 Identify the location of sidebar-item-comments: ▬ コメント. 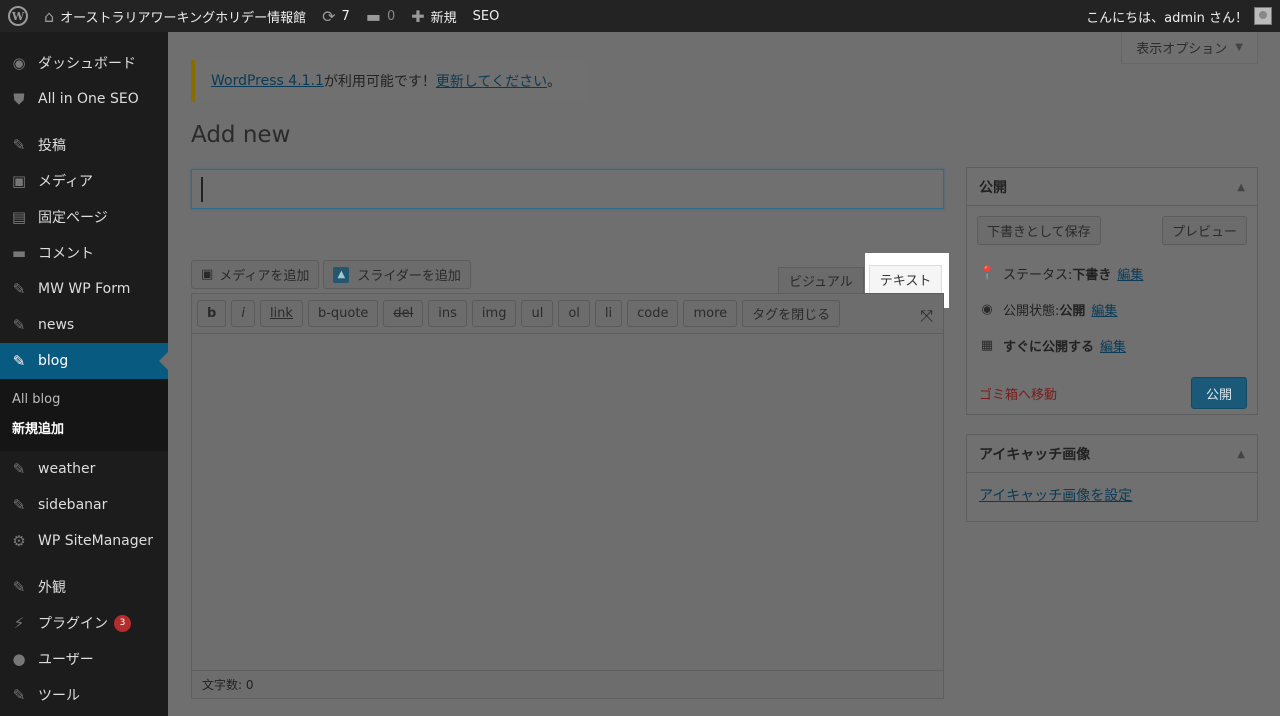
(84, 253).